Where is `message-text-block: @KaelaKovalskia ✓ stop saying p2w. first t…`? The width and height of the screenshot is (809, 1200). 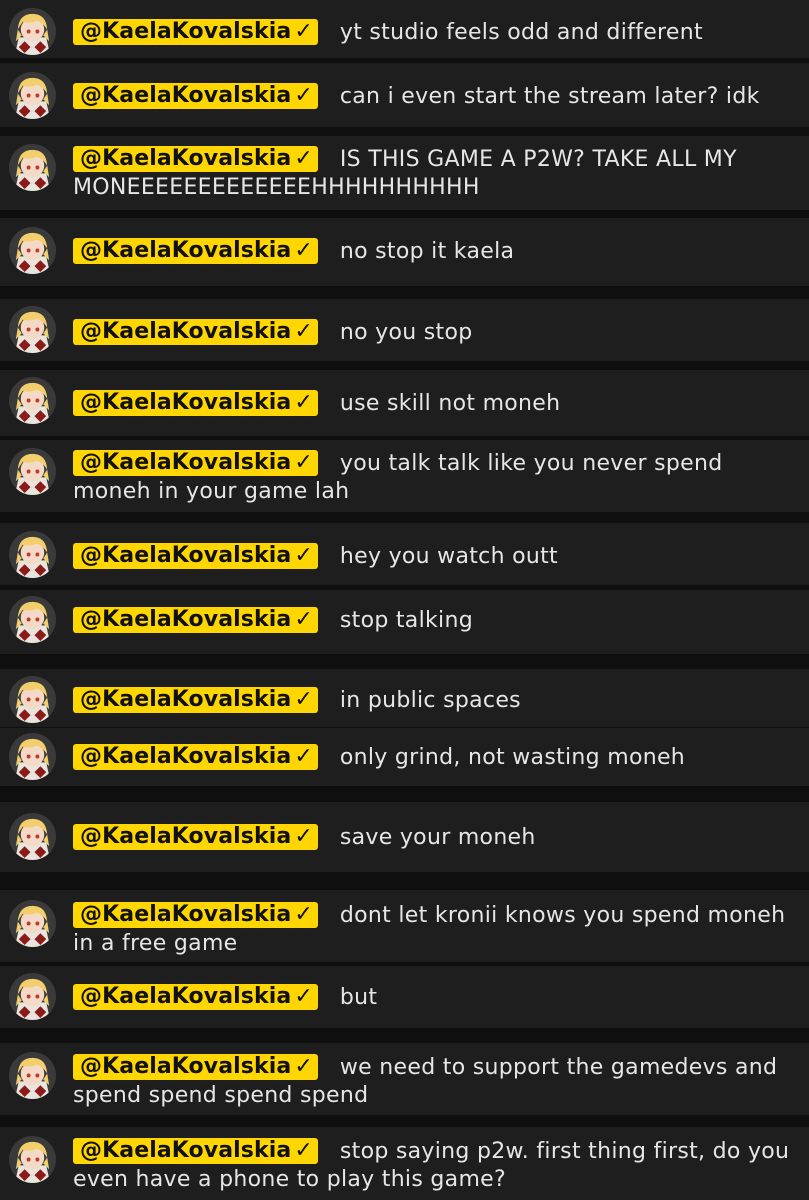 message-text-block: @KaelaKovalskia ✓ stop saying p2w. first t… is located at coordinates (433, 1166).